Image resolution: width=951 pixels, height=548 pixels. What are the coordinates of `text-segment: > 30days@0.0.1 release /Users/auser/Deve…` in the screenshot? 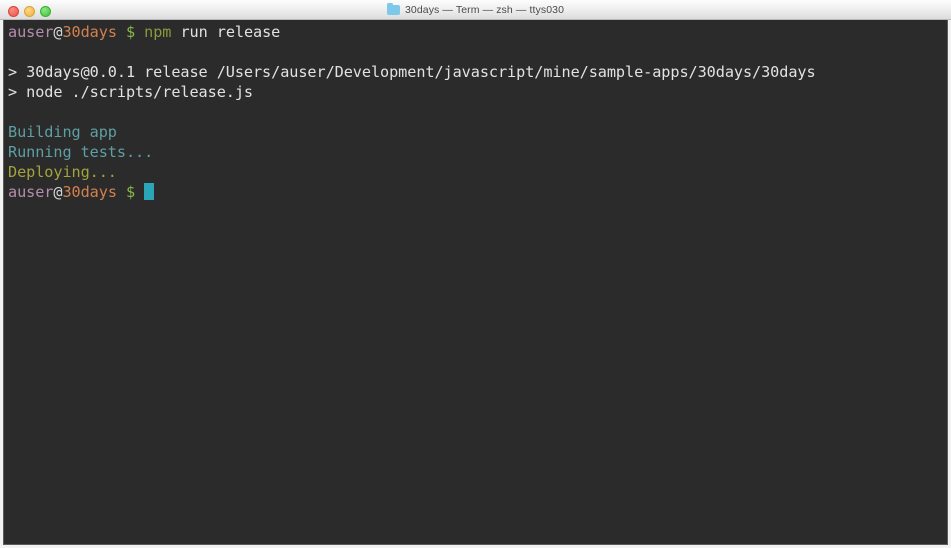 It's located at (412, 72).